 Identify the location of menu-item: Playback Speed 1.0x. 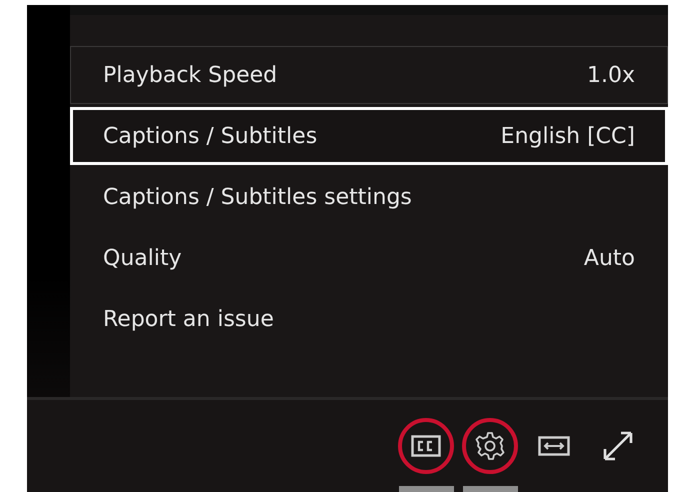
(369, 75).